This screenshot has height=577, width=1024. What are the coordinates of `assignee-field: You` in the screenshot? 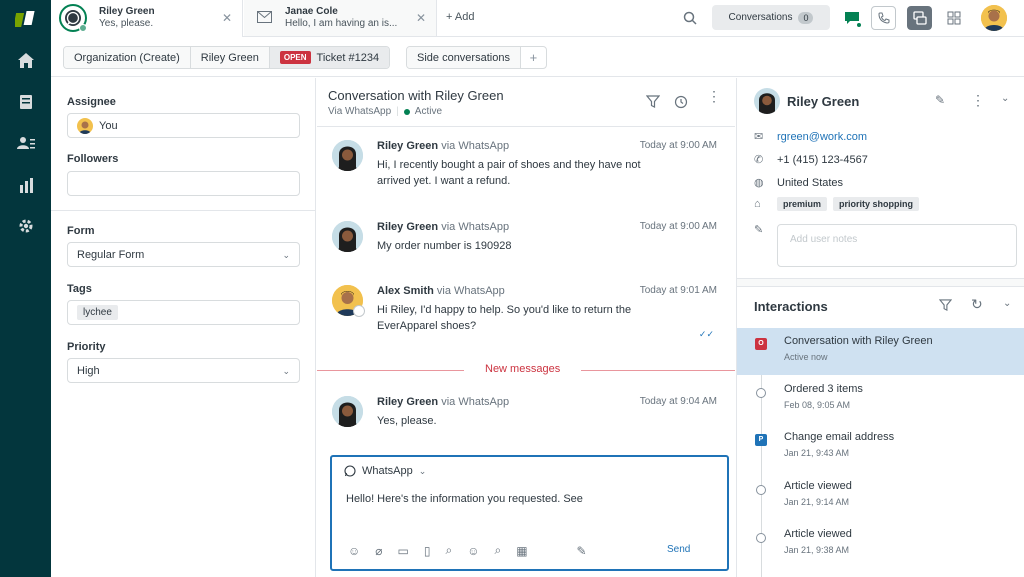 It's located at (183, 125).